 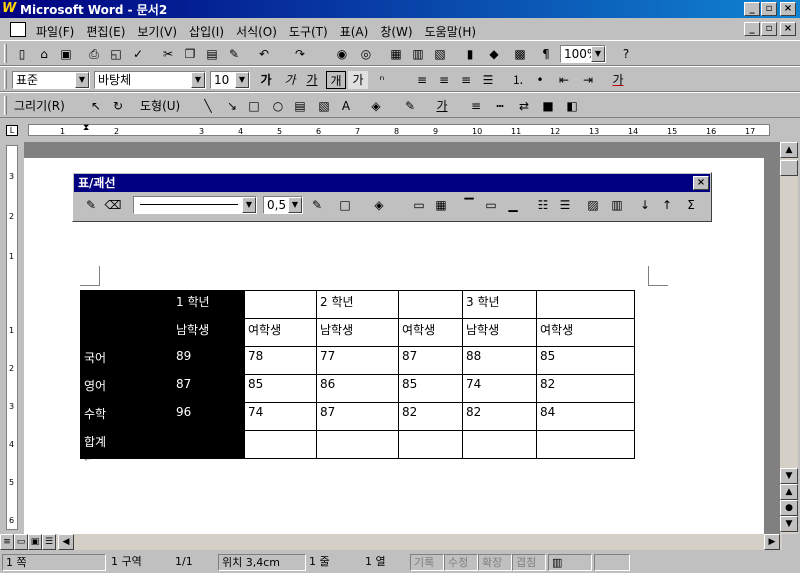 I want to click on undo-icon: ↶, so click(x=264, y=54).